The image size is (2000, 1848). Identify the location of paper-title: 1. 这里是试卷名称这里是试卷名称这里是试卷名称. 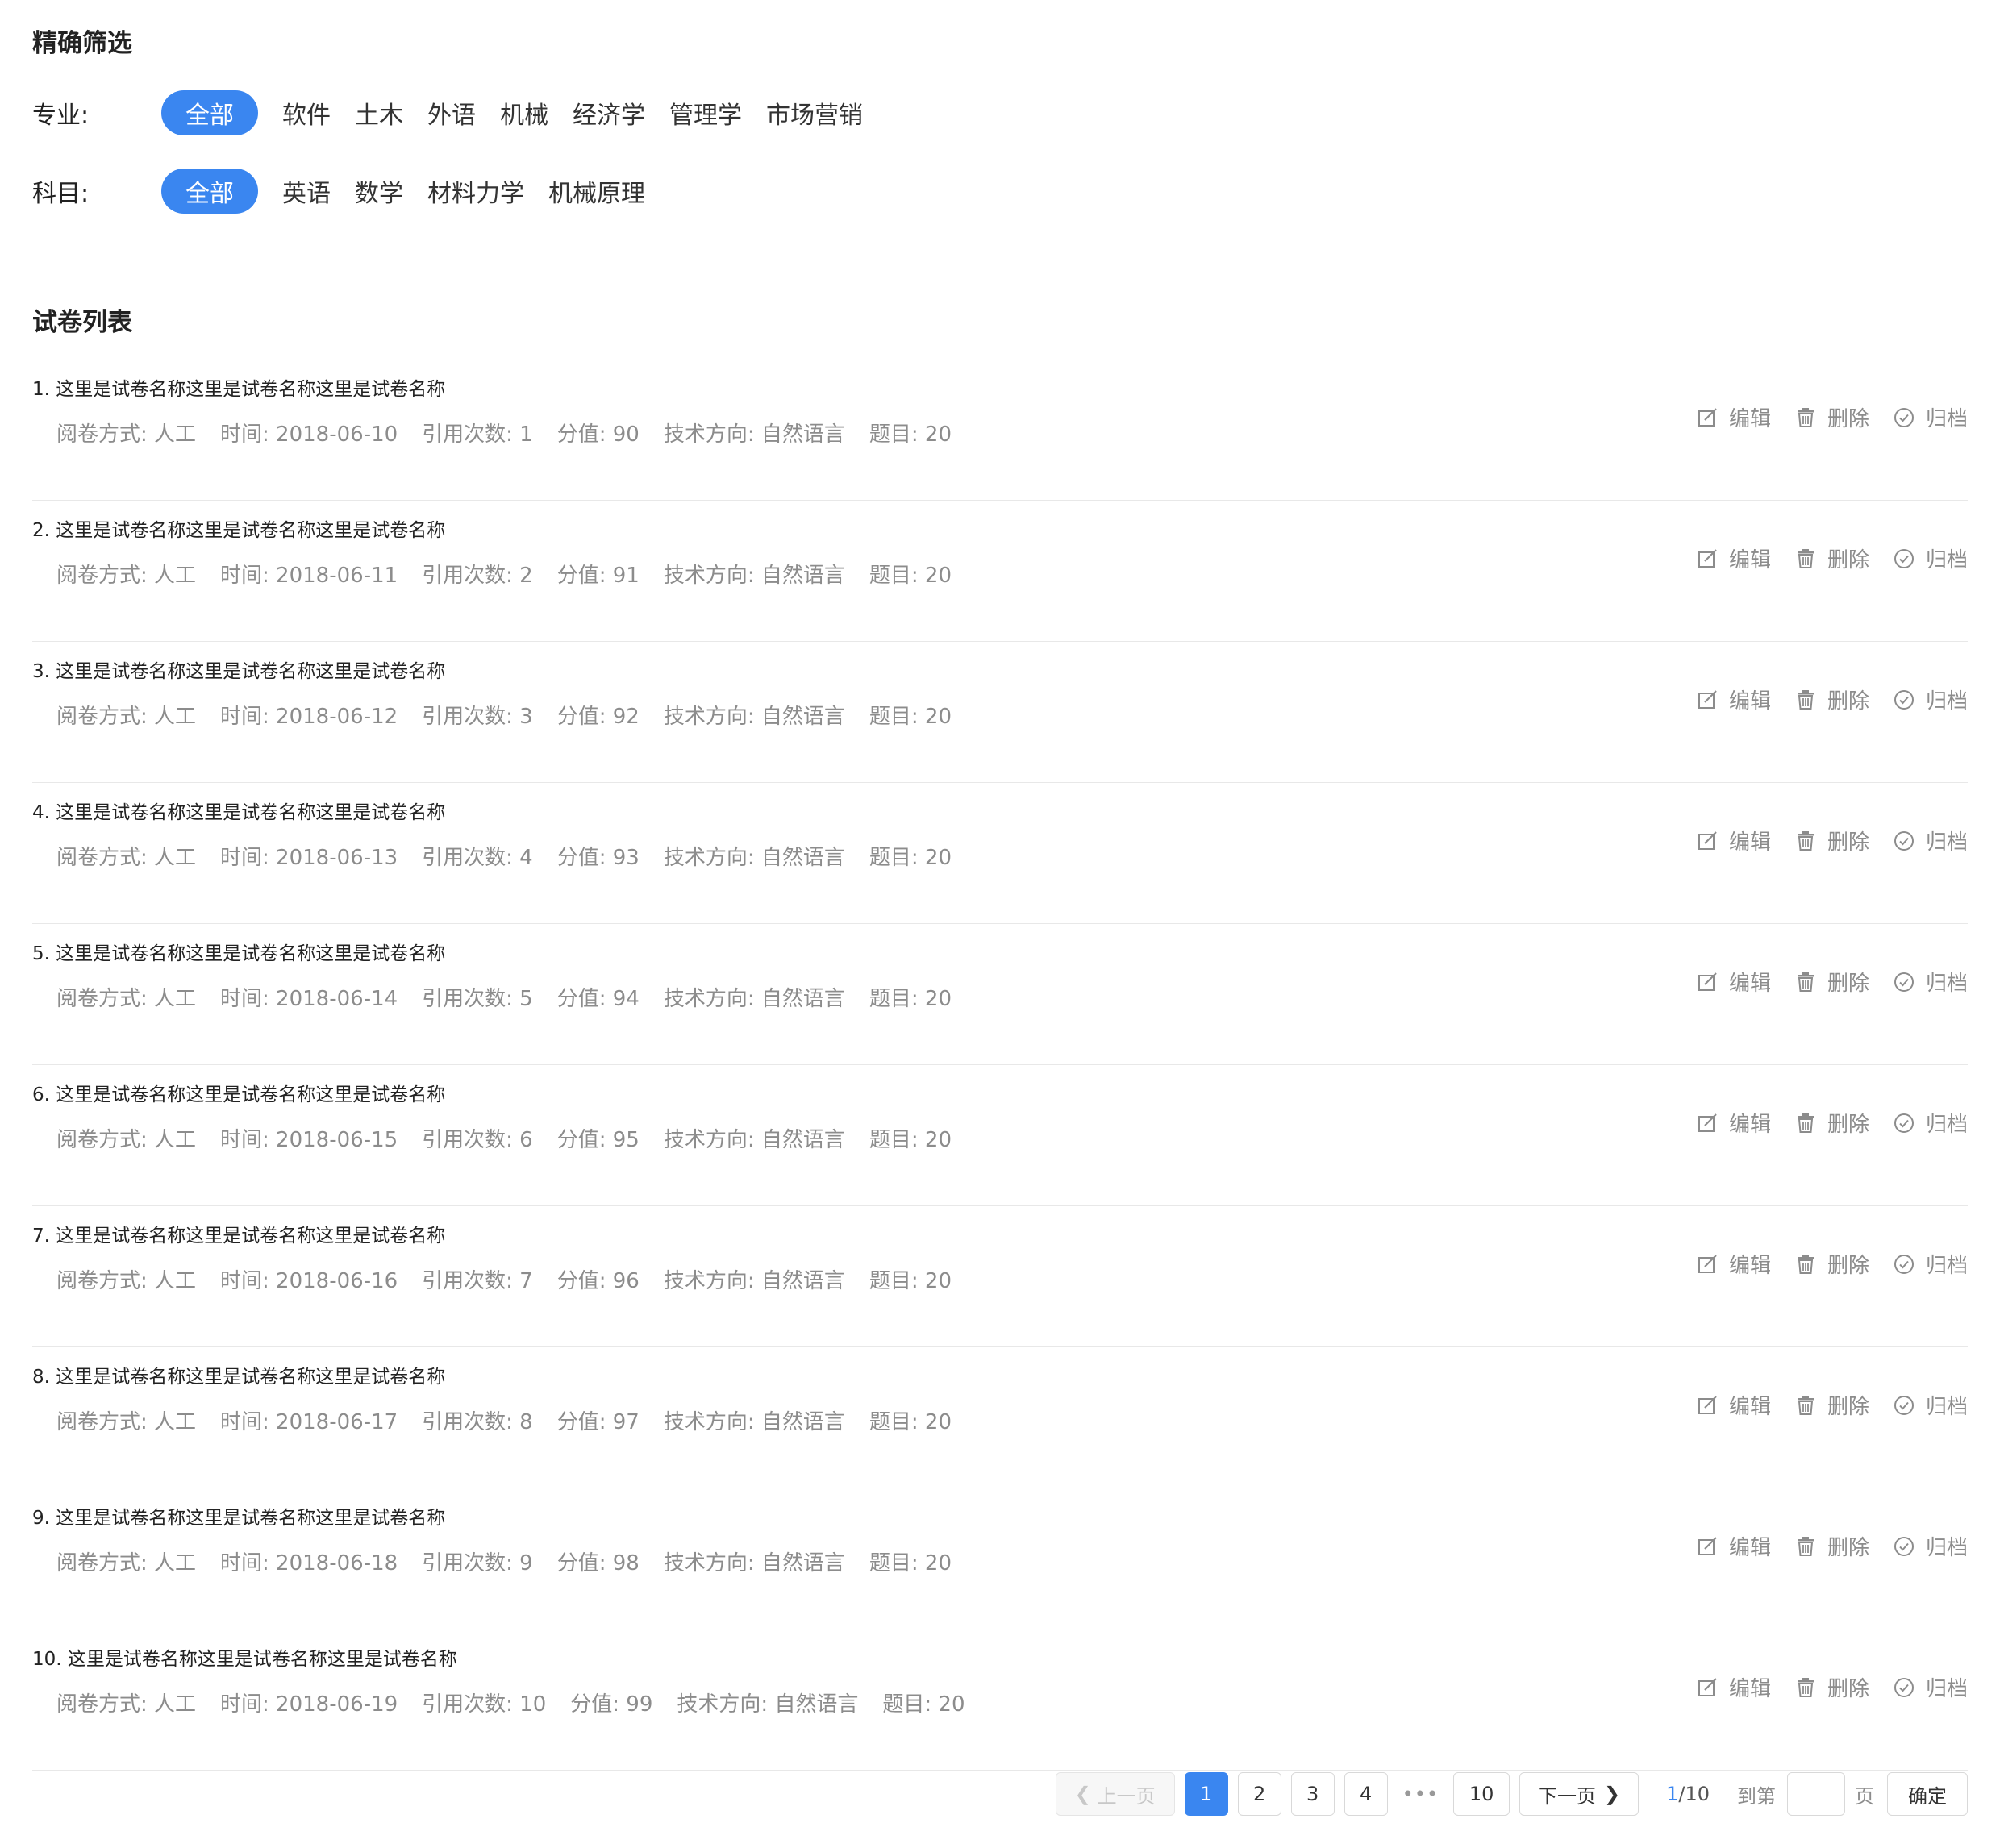
(238, 389).